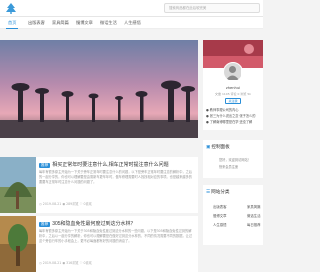 Image resolution: width=320 pixels, height=272 pixels. Describe the element at coordinates (36, 23) in the screenshot. I see `nav-item-publish: 出版表客` at that location.